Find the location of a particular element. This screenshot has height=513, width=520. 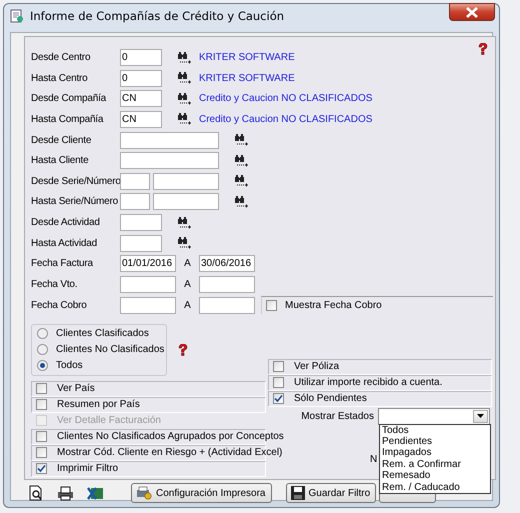

field-label: Mostrar Estados is located at coordinates (337, 416).